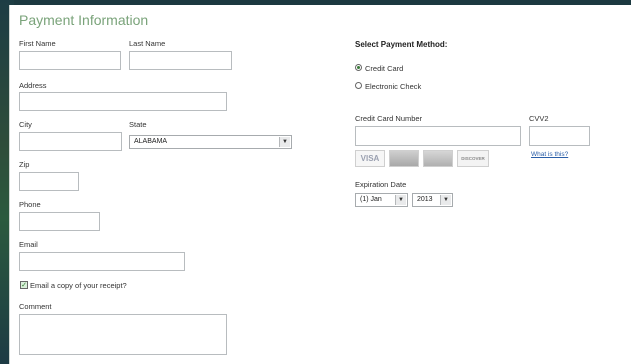  I want to click on address-field, so click(123, 101).